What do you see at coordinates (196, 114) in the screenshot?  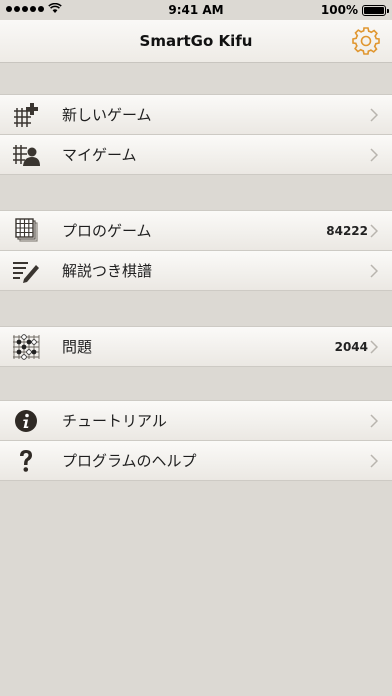 I see `menu-item-new-game: 新しいゲーム` at bounding box center [196, 114].